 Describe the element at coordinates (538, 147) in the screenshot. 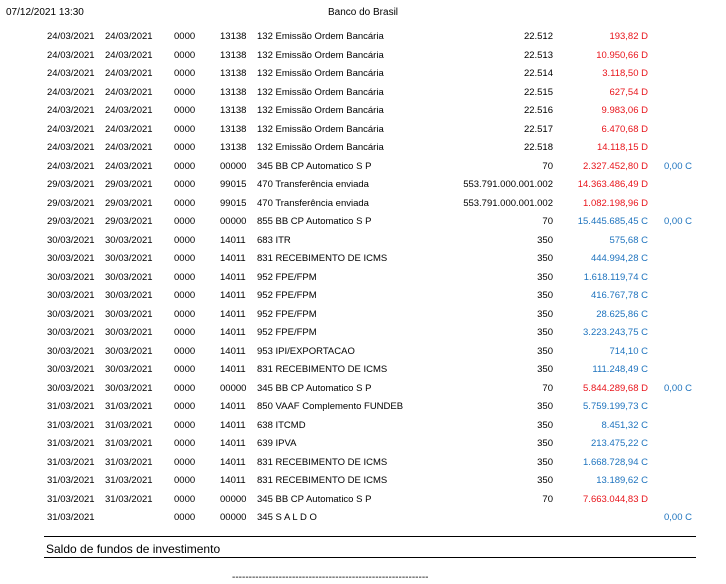

I see `document-cell: 22.518` at that location.